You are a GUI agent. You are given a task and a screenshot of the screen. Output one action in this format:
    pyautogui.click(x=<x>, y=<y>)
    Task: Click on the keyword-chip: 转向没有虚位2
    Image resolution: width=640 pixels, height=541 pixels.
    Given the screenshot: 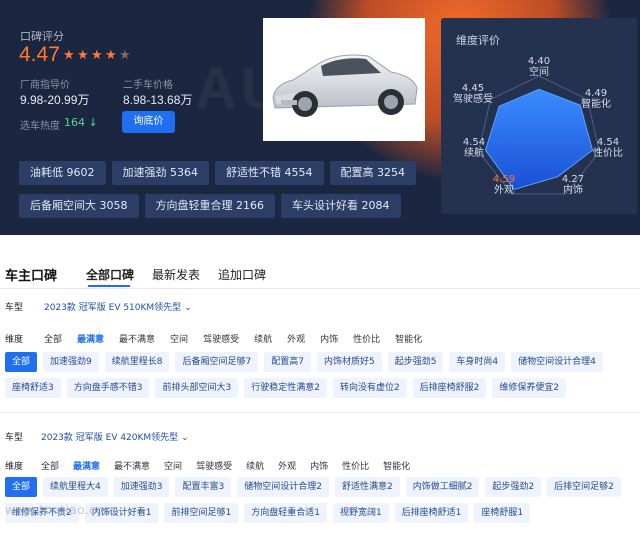 What is the action you would take?
    pyautogui.click(x=369, y=388)
    